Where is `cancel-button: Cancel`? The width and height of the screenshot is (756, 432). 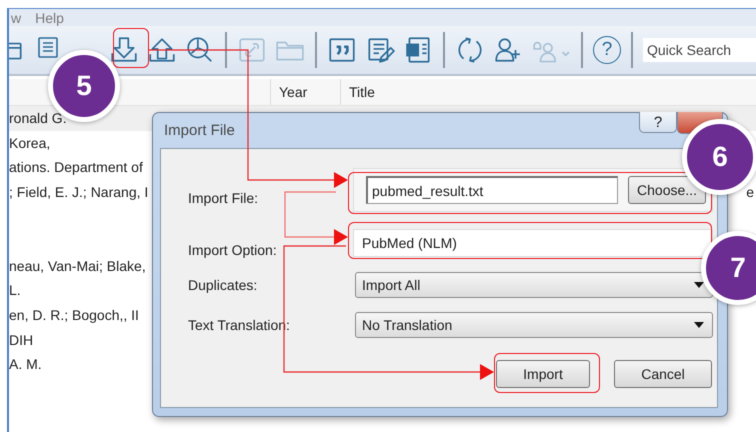 cancel-button: Cancel is located at coordinates (663, 374).